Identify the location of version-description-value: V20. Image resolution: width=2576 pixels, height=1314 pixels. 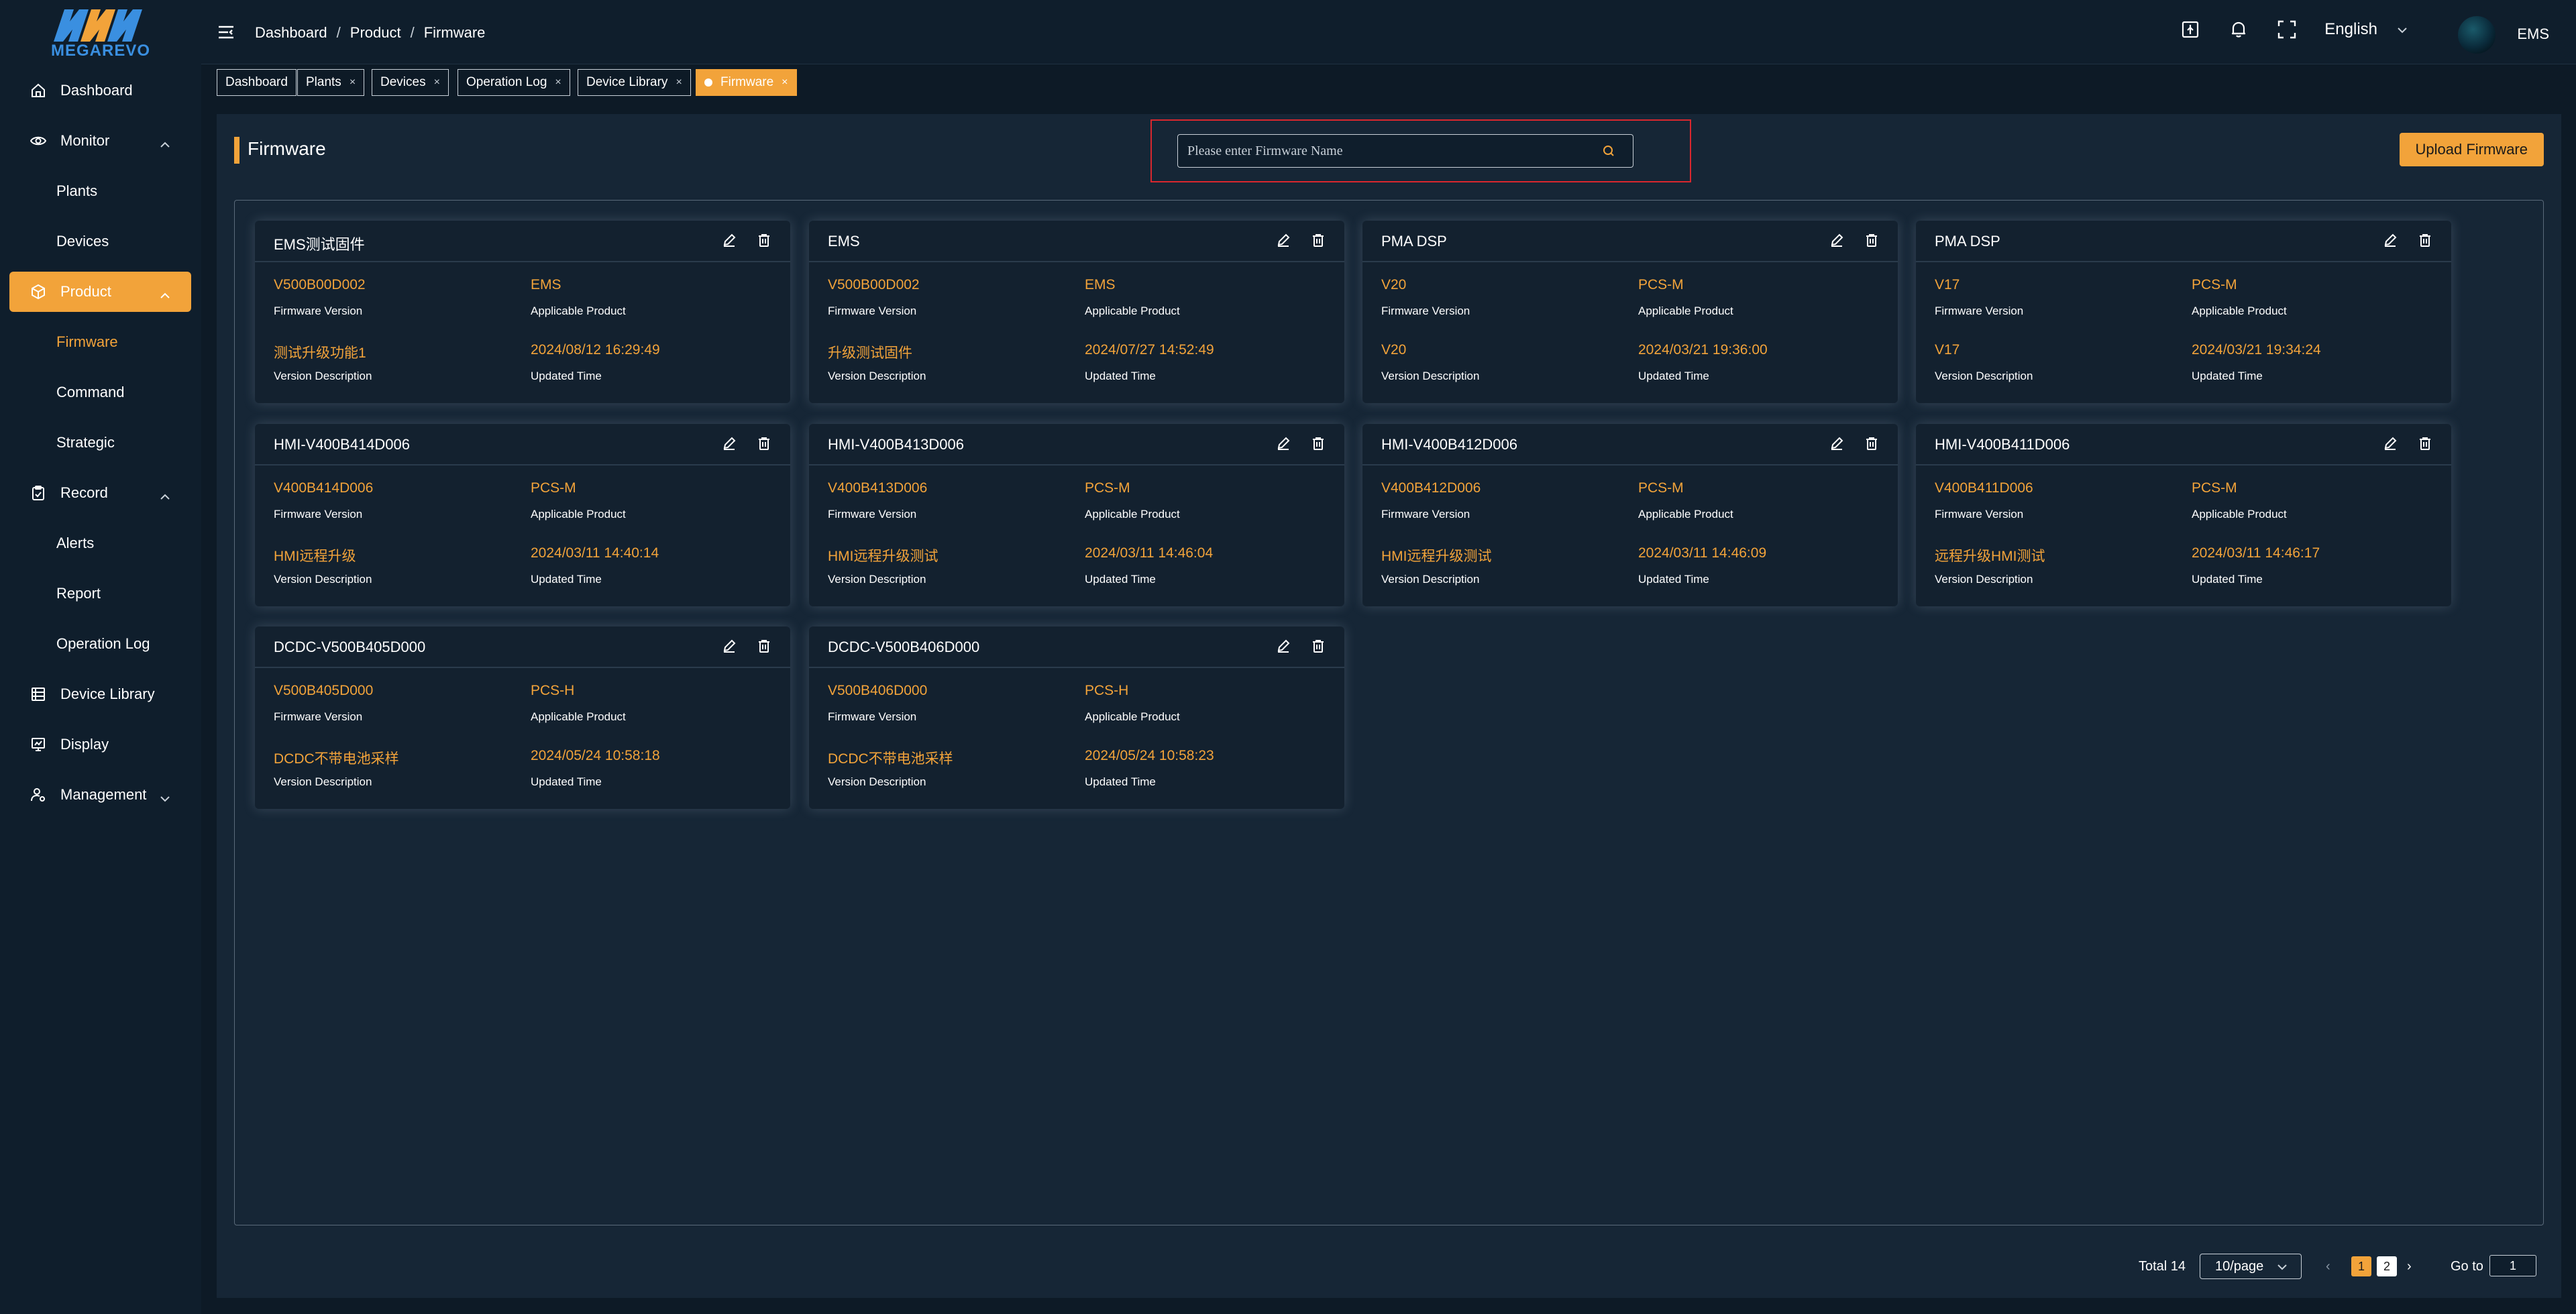
(1394, 350).